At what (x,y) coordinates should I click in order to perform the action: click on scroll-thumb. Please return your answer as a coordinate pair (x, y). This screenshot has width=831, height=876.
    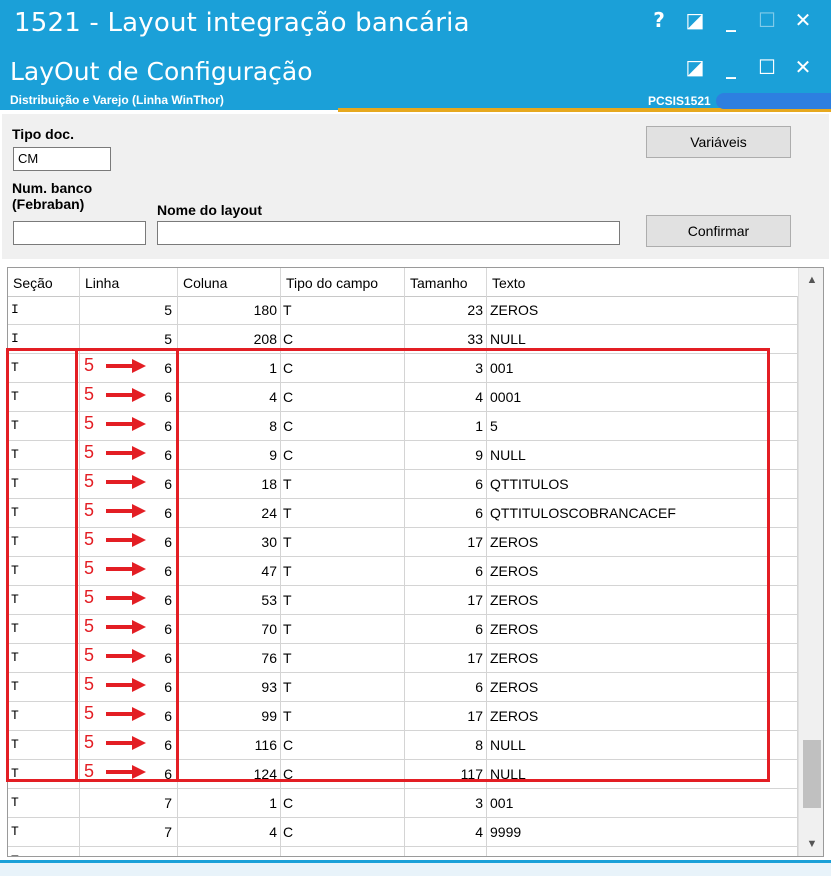
    Looking at the image, I should click on (812, 774).